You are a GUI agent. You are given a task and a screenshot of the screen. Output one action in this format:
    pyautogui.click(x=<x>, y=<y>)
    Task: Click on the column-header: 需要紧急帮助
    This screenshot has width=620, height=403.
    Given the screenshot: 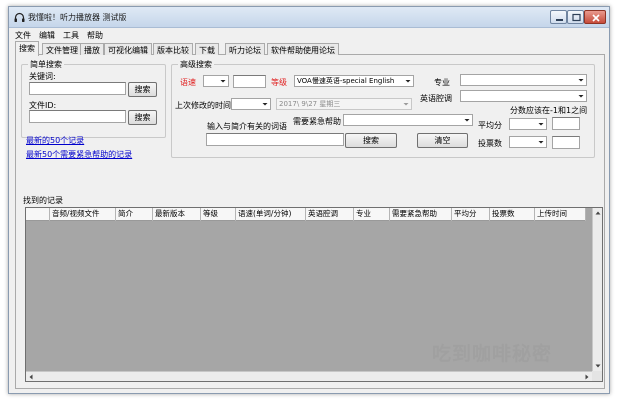 What is the action you would take?
    pyautogui.click(x=421, y=214)
    